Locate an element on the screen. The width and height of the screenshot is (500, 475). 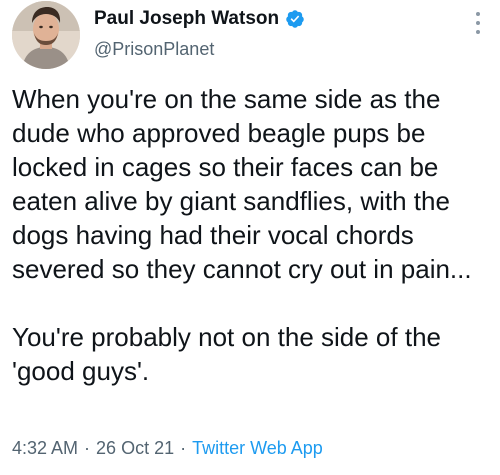
more-options-icon is located at coordinates (478, 23).